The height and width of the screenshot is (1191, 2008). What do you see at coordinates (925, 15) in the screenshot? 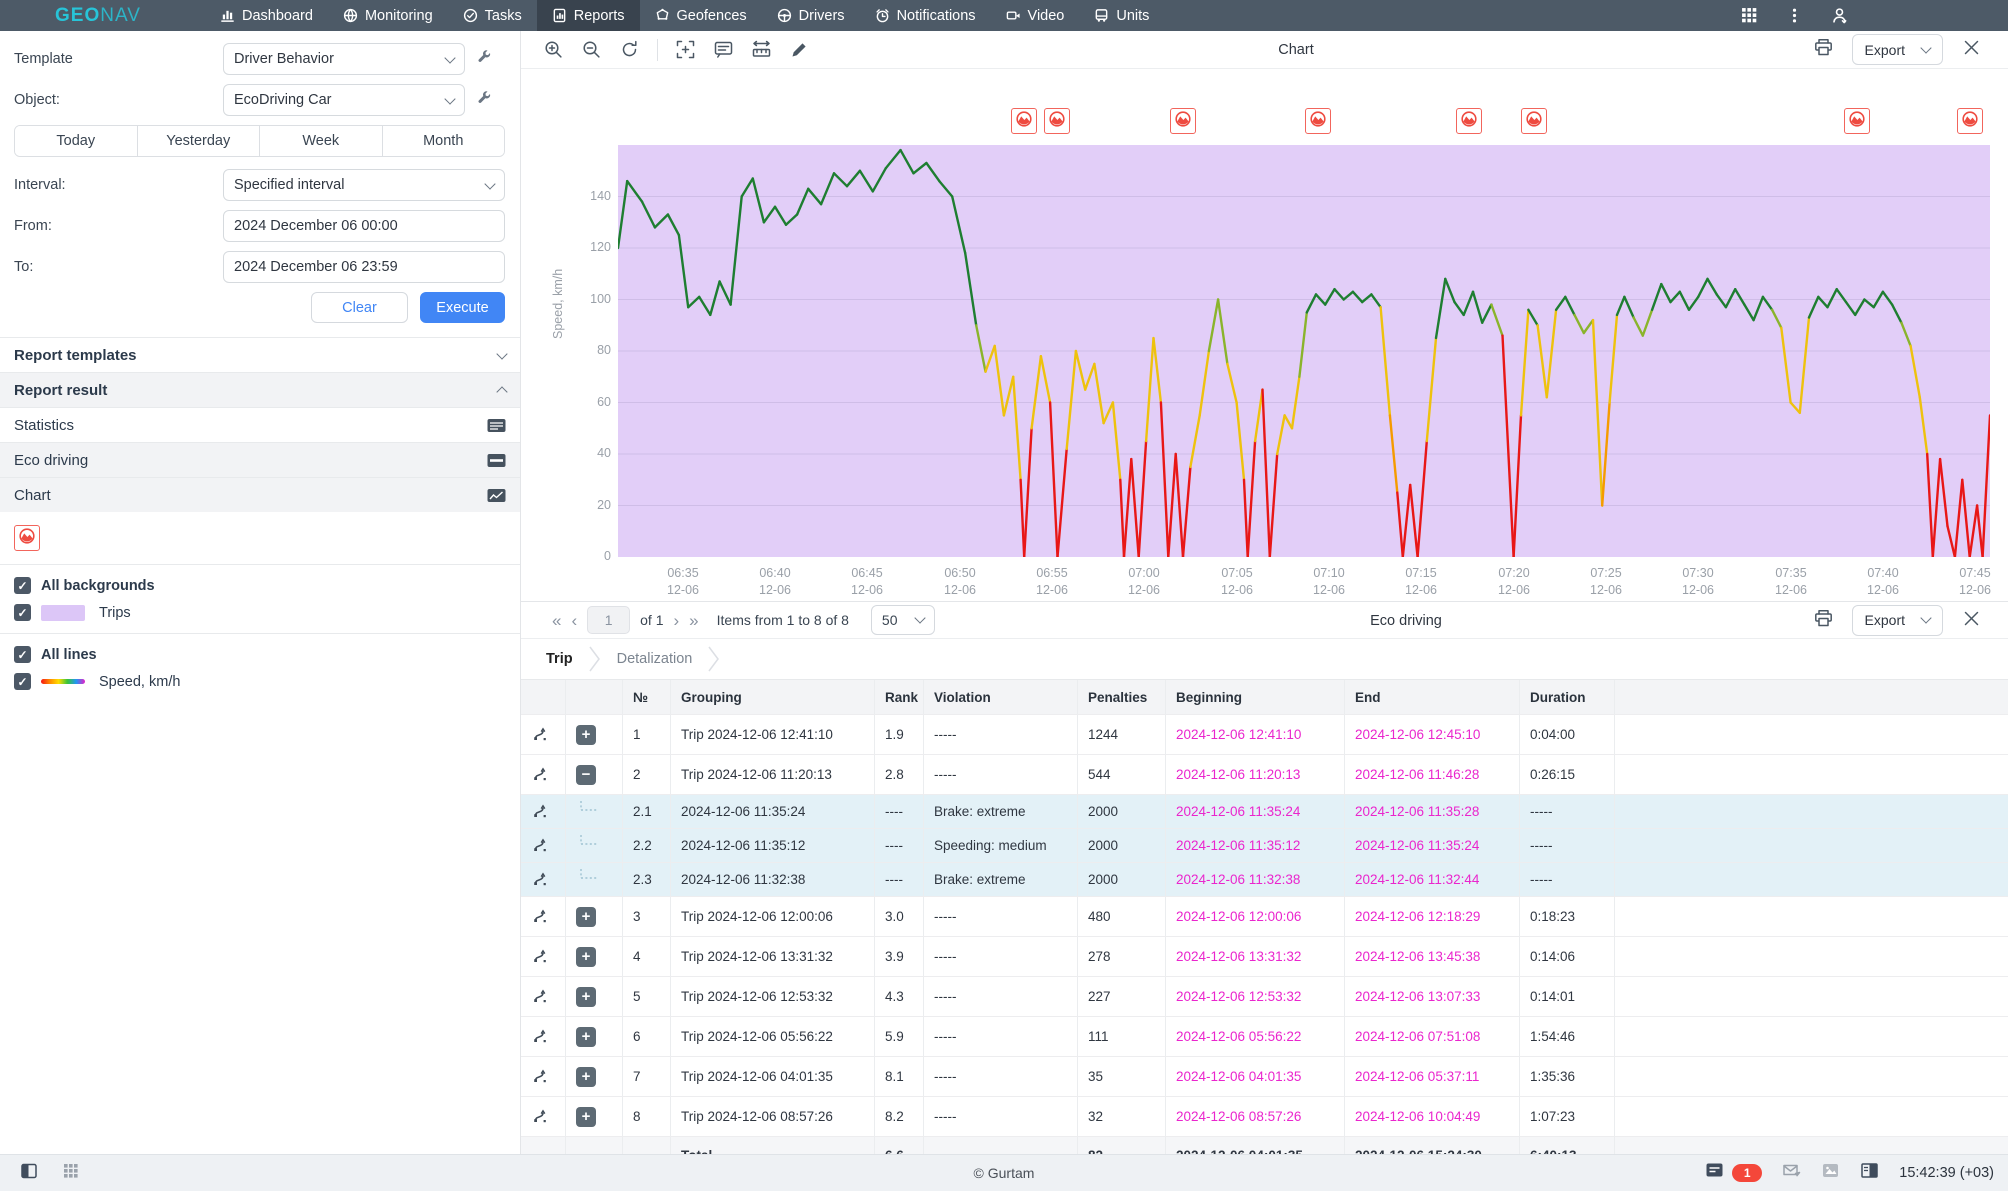
I see `nav-item-notifications: Notifications` at bounding box center [925, 15].